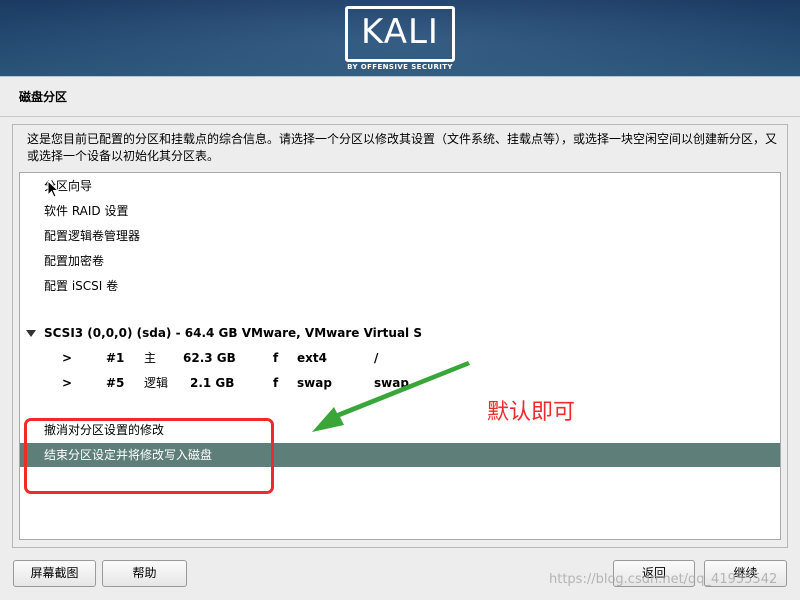  I want to click on logo-subtitle: BY OFFENSIVE SECURITY, so click(400, 67).